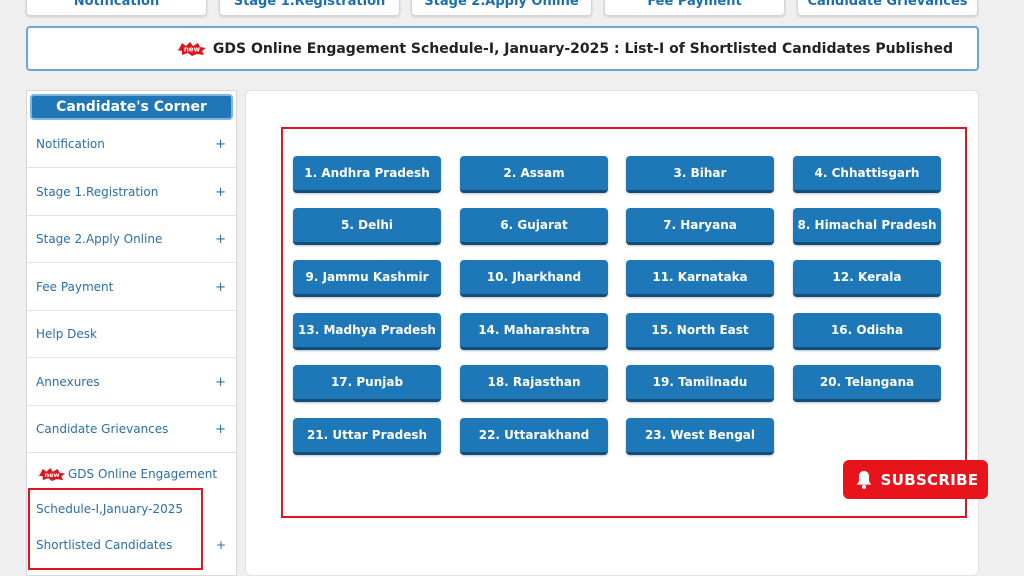  What do you see at coordinates (75, 287) in the screenshot?
I see `sidebar-item-label: Fee Payment` at bounding box center [75, 287].